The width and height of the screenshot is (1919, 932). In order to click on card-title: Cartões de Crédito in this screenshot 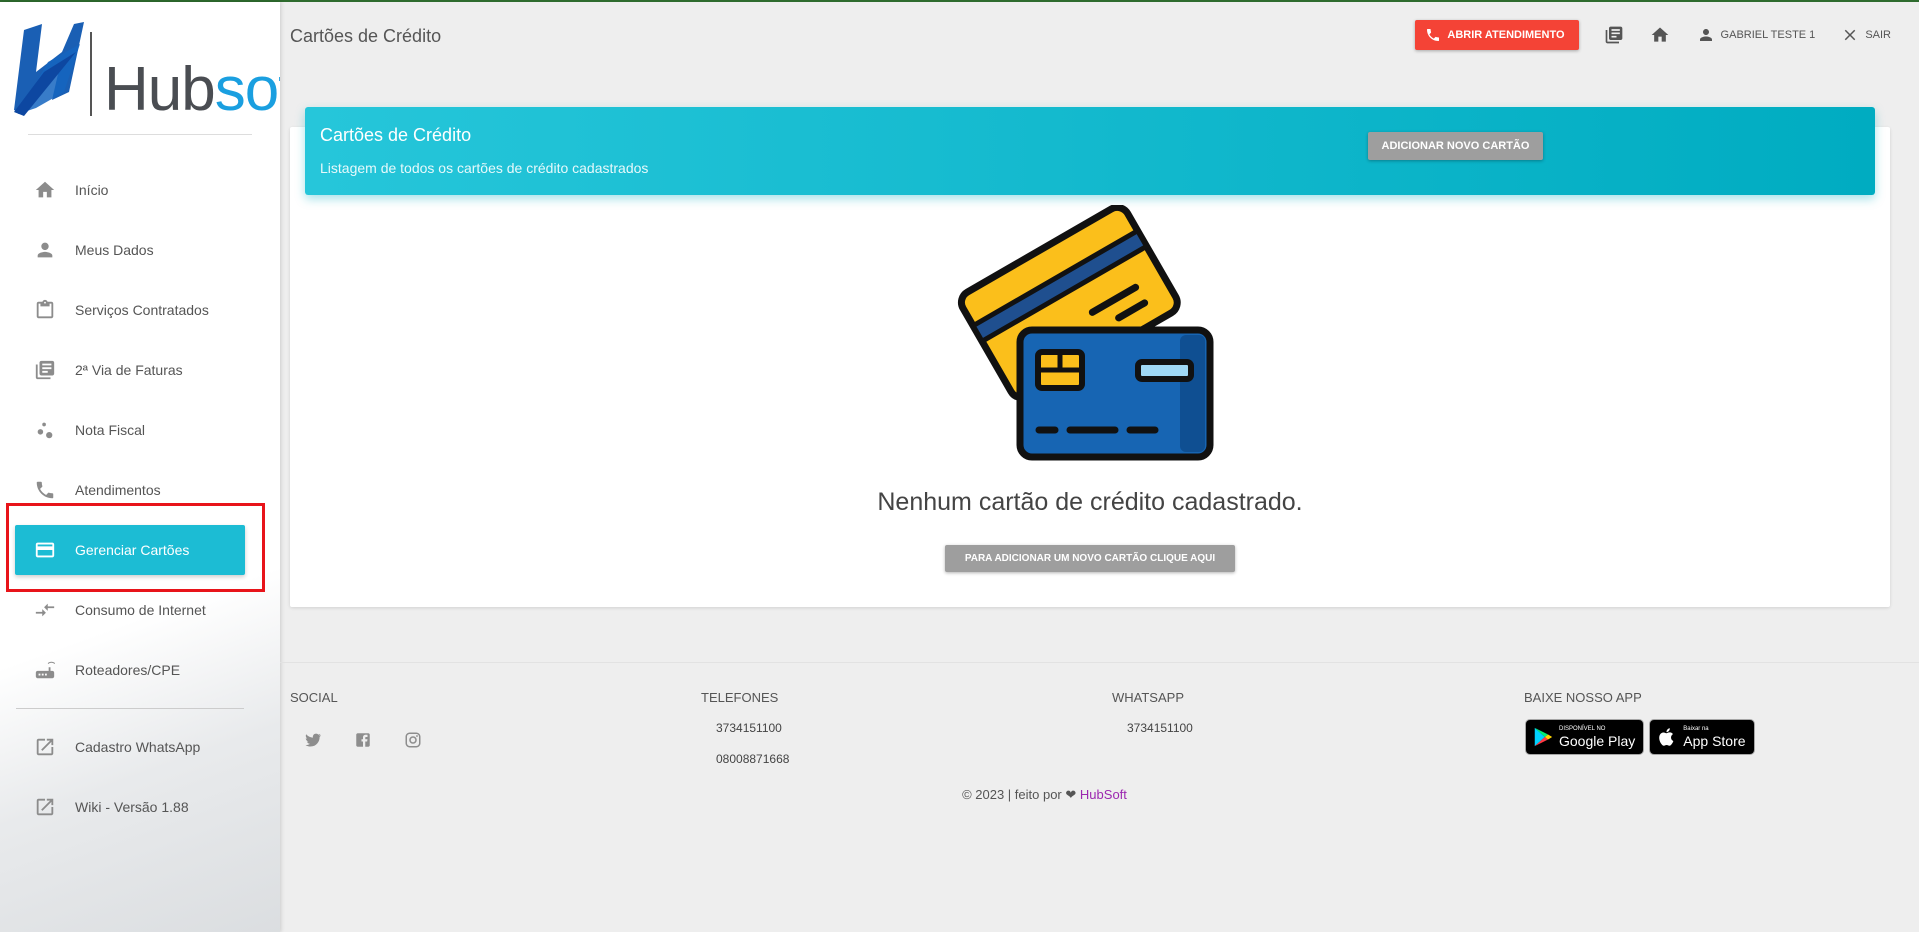, I will do `click(396, 135)`.